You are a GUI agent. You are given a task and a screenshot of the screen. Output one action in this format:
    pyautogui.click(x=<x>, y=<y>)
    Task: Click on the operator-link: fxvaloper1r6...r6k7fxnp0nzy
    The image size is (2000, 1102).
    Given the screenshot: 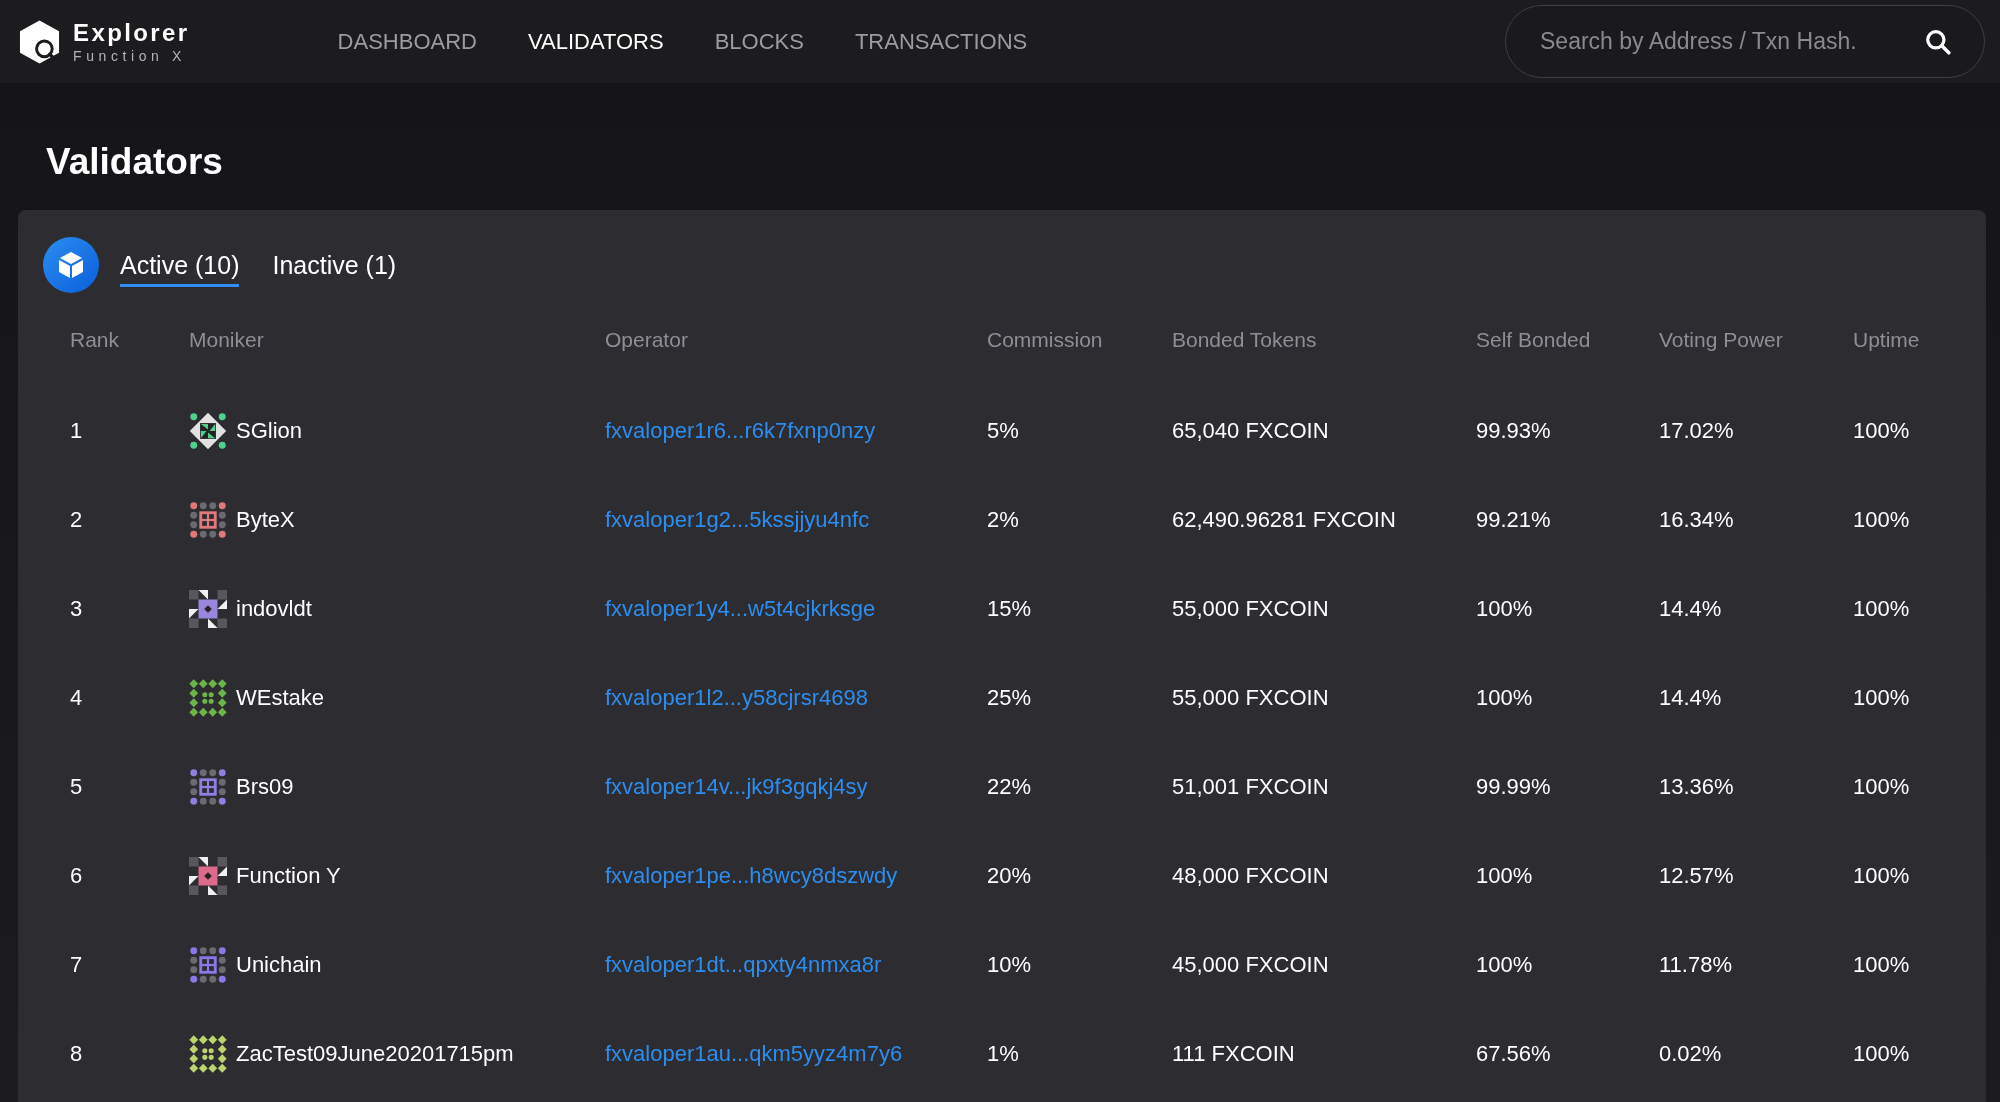 What is the action you would take?
    pyautogui.click(x=740, y=430)
    